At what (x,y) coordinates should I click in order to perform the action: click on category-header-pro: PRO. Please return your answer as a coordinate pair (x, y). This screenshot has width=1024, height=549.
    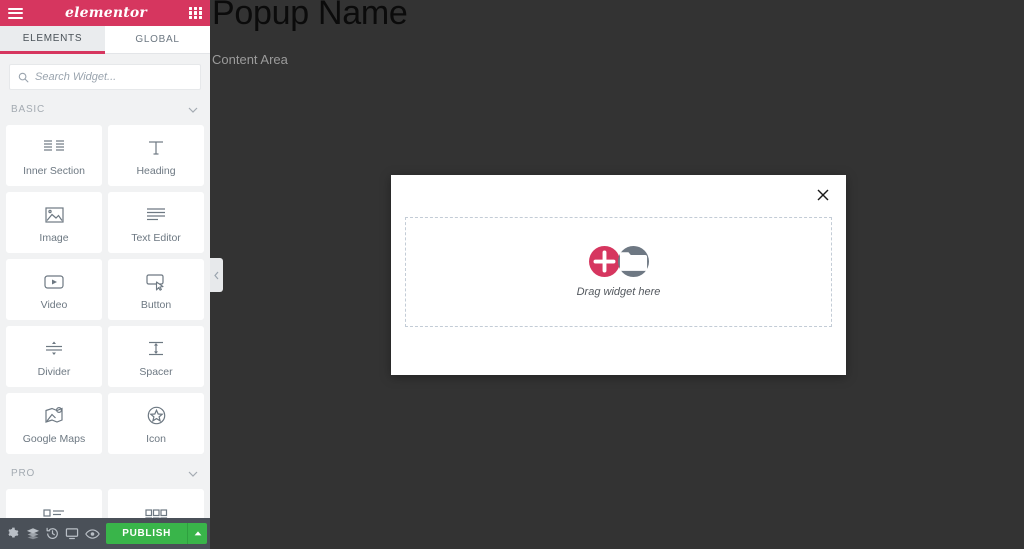
    Looking at the image, I should click on (105, 471).